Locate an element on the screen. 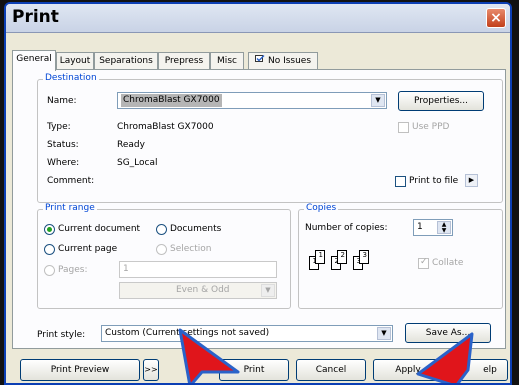  pages-label: Pages: is located at coordinates (73, 270).